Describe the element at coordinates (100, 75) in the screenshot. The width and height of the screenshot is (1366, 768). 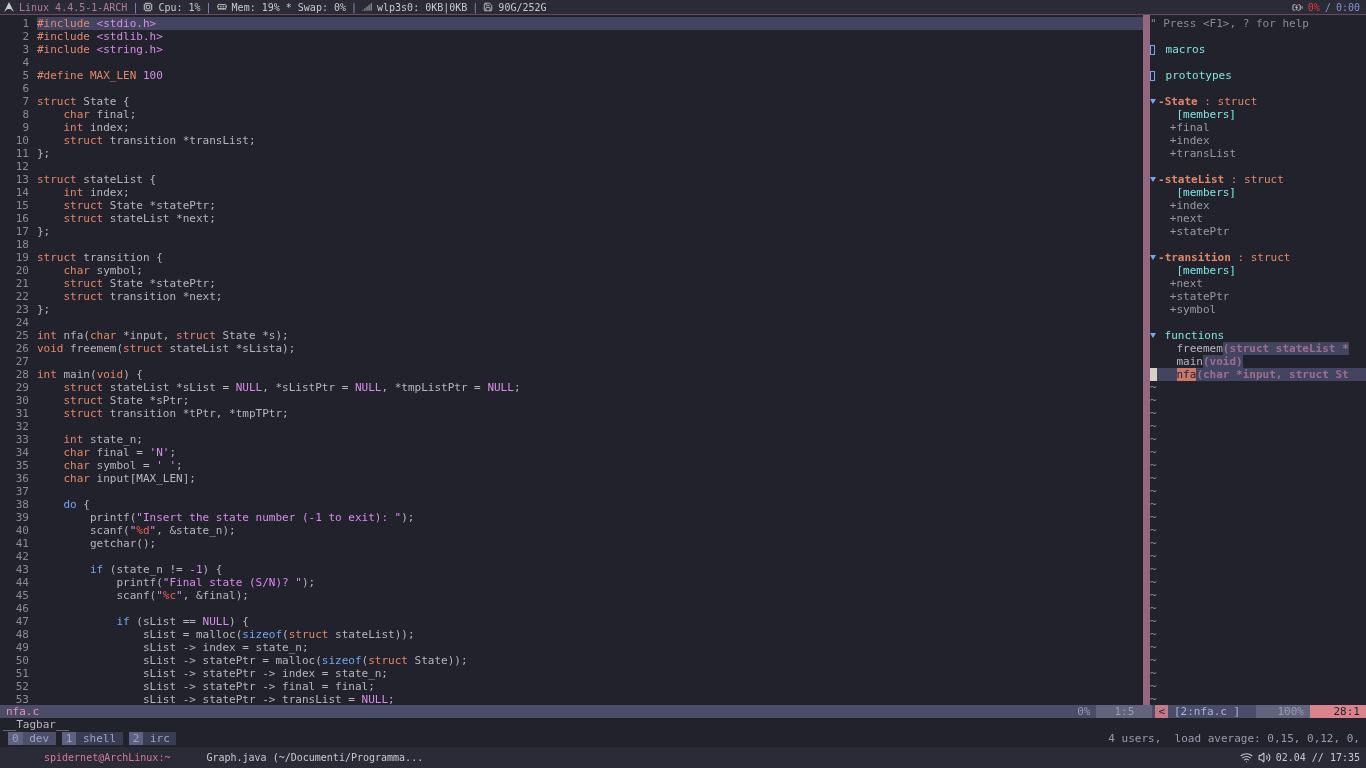
I see `code-line: #define MAX_LEN 100` at that location.